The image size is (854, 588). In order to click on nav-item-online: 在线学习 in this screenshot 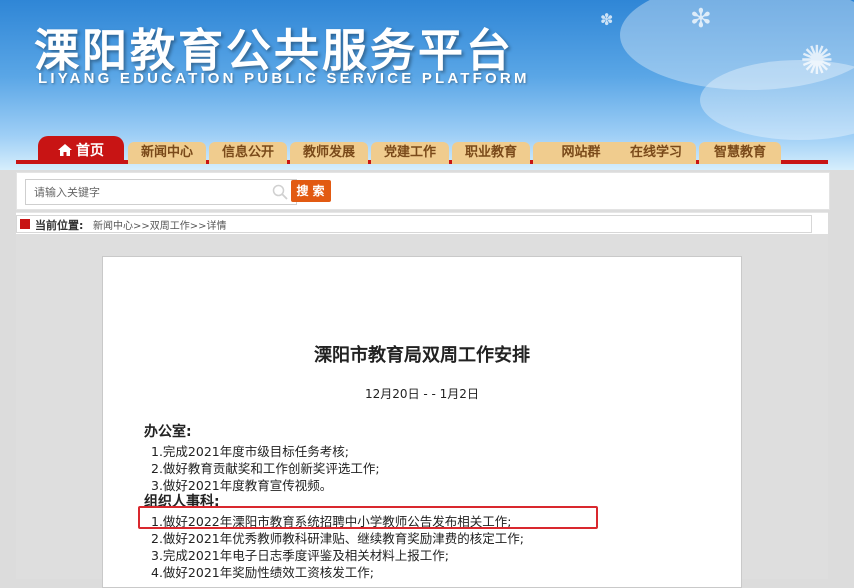, I will do `click(656, 153)`.